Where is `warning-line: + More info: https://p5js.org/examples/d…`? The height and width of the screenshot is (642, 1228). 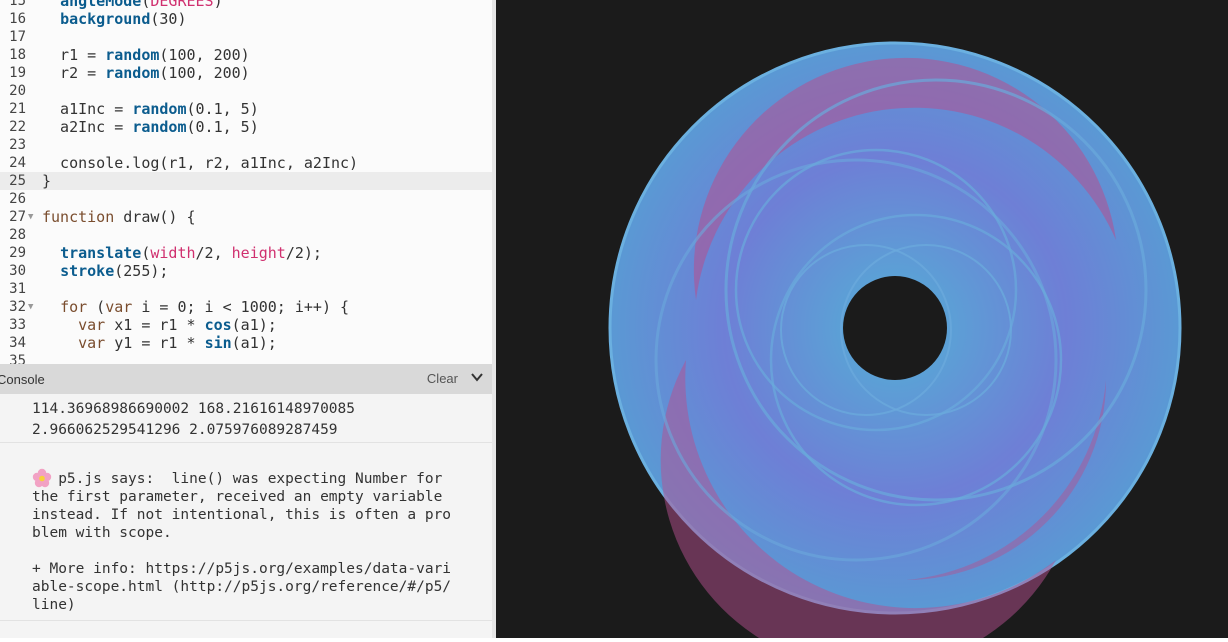
warning-line: + More info: https://p5js.org/examples/d… is located at coordinates (242, 569).